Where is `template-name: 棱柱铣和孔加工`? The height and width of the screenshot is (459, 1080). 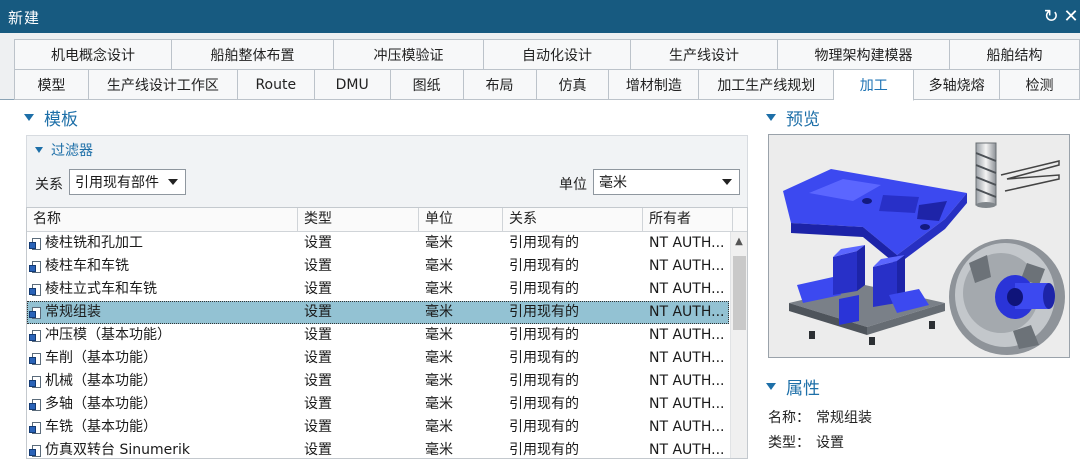
template-name: 棱柱铣和孔加工 is located at coordinates (94, 243).